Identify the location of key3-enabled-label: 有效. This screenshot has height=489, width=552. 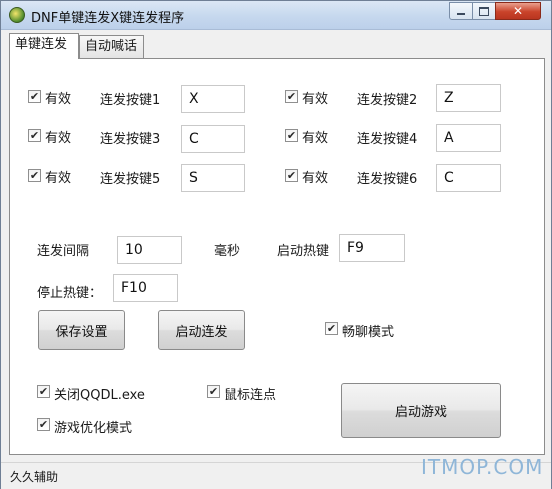
(58, 138).